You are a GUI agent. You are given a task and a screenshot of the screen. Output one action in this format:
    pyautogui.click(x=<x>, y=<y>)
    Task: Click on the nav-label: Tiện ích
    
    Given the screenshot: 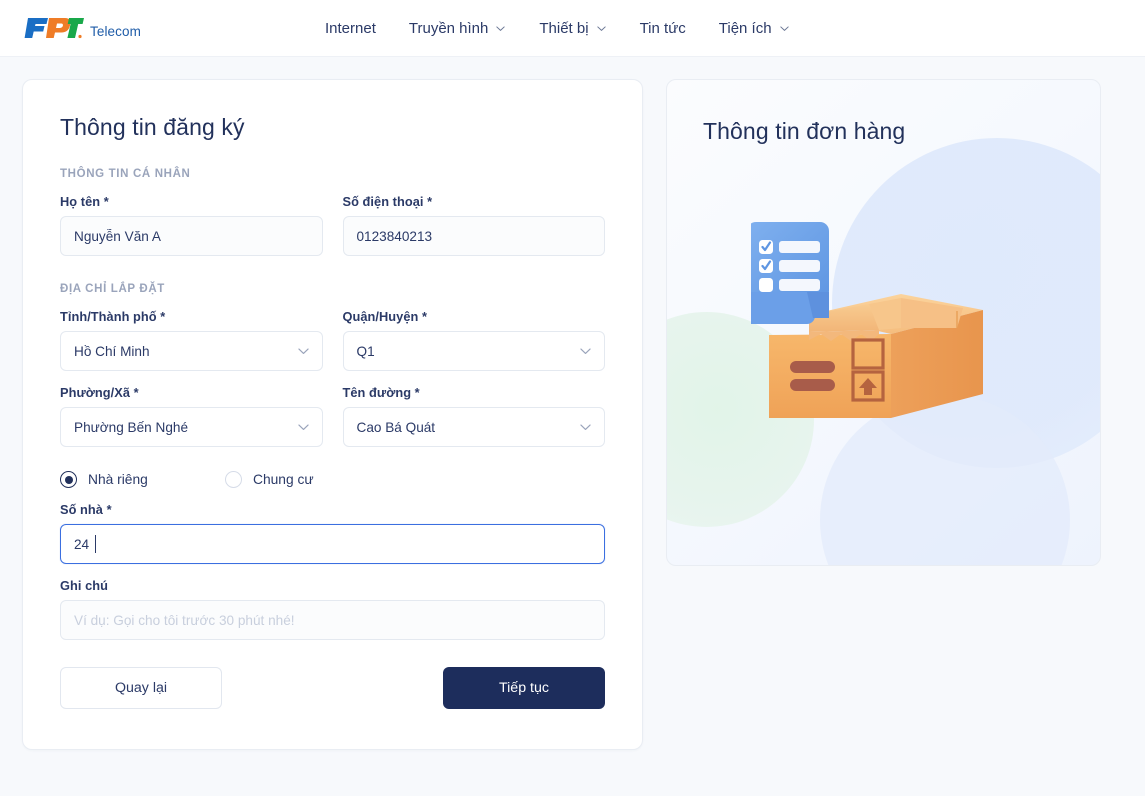 What is the action you would take?
    pyautogui.click(x=745, y=28)
    